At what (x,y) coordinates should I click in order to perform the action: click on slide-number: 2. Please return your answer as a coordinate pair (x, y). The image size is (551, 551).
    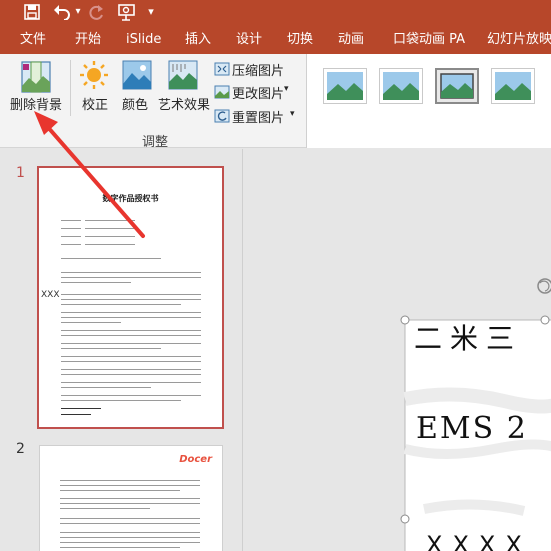
    Looking at the image, I should click on (20, 449).